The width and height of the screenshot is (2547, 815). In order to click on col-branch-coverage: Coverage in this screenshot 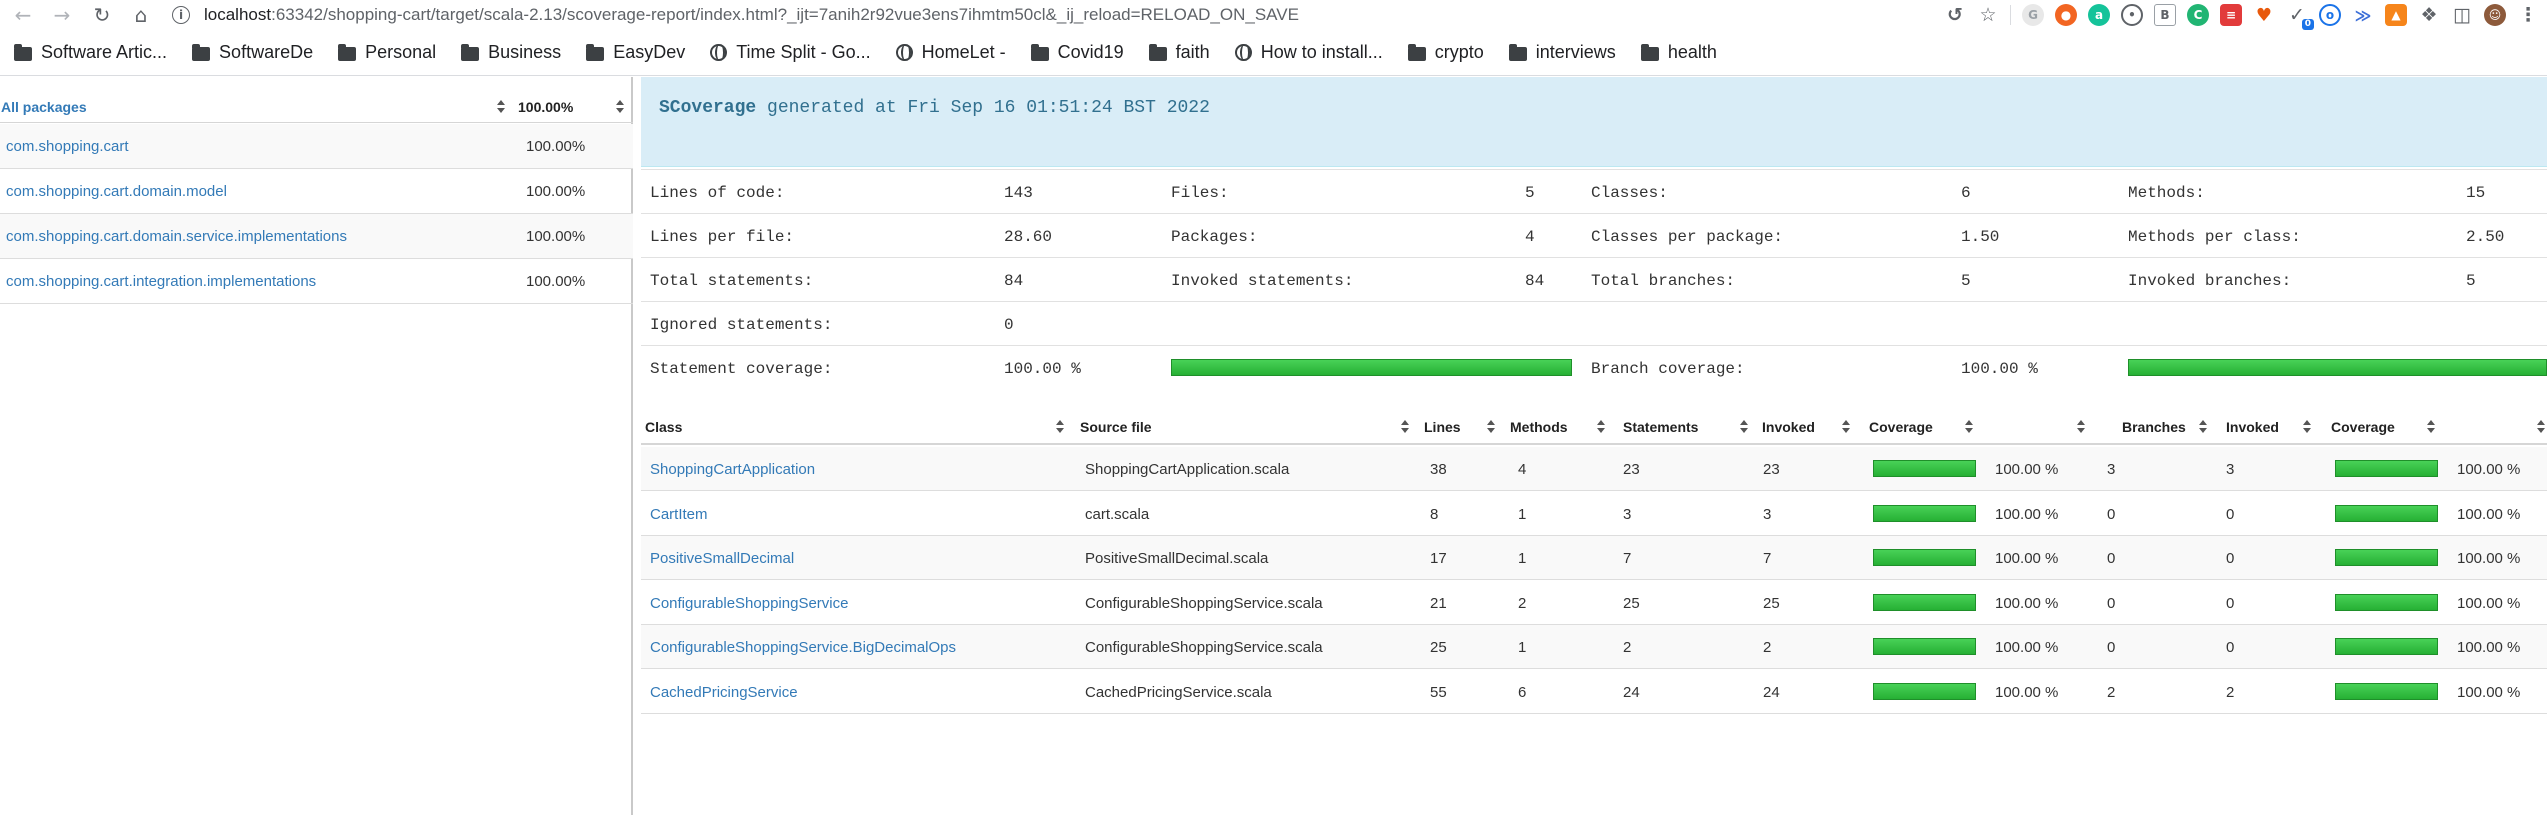, I will do `click(2363, 427)`.